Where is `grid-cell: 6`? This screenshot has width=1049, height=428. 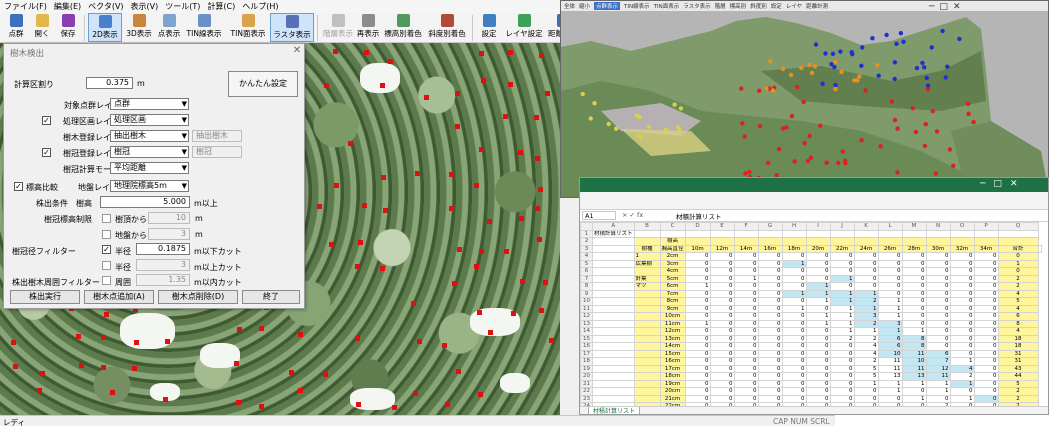 grid-cell: 6 is located at coordinates (1018, 316).